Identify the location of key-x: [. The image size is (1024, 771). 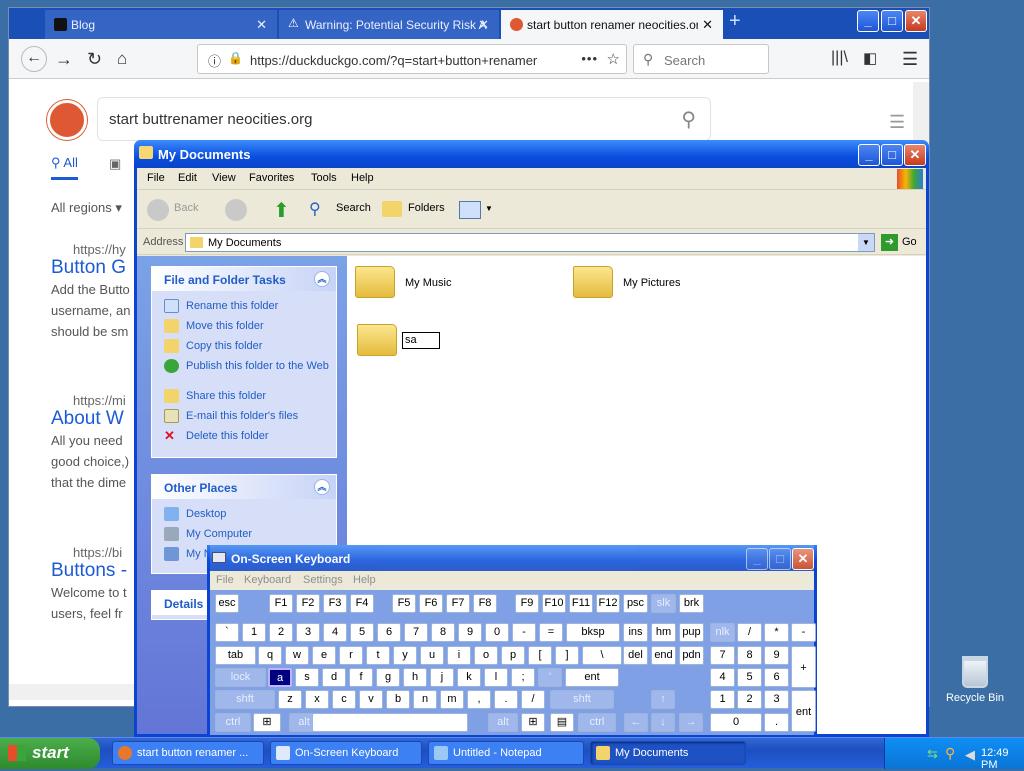
(540, 655).